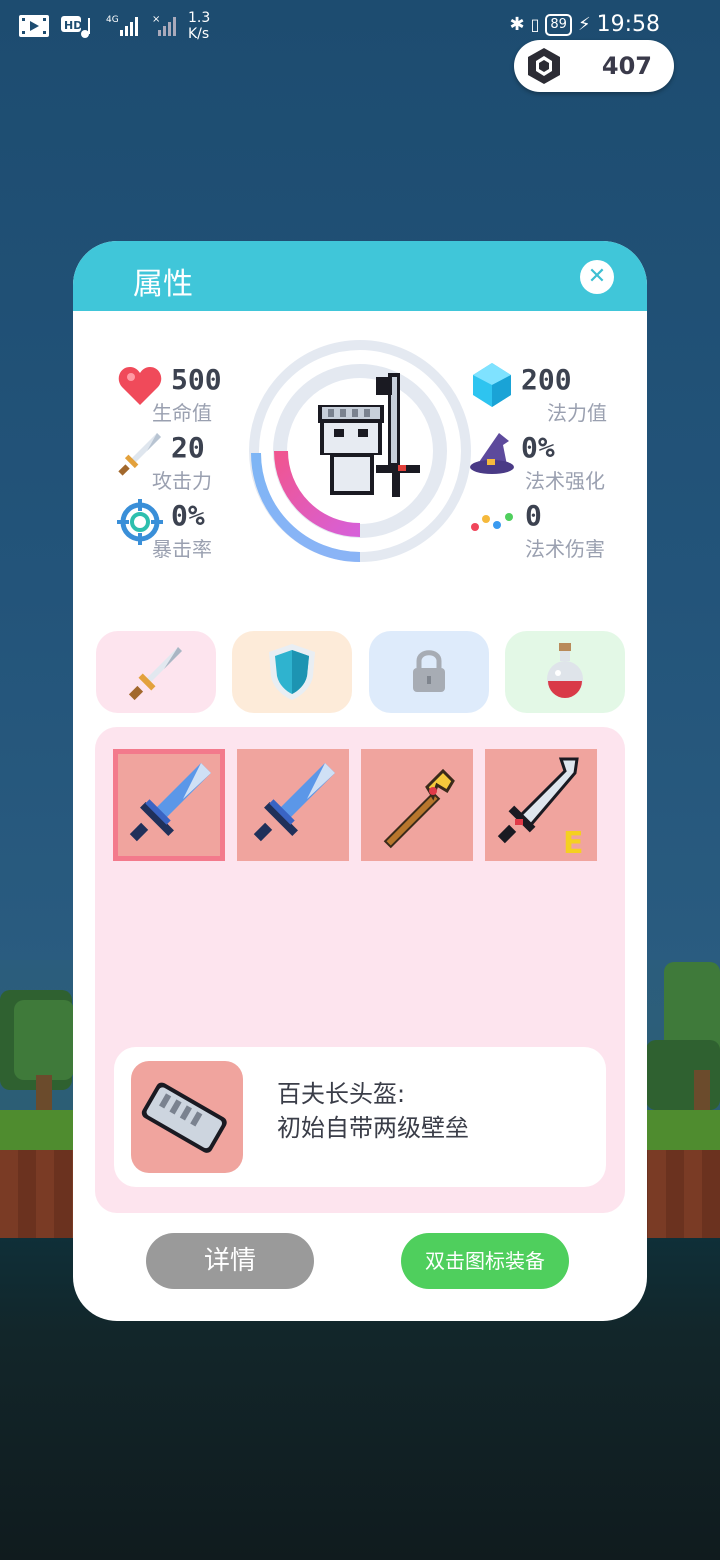 The image size is (720, 1560). I want to click on potion-icon, so click(565, 670).